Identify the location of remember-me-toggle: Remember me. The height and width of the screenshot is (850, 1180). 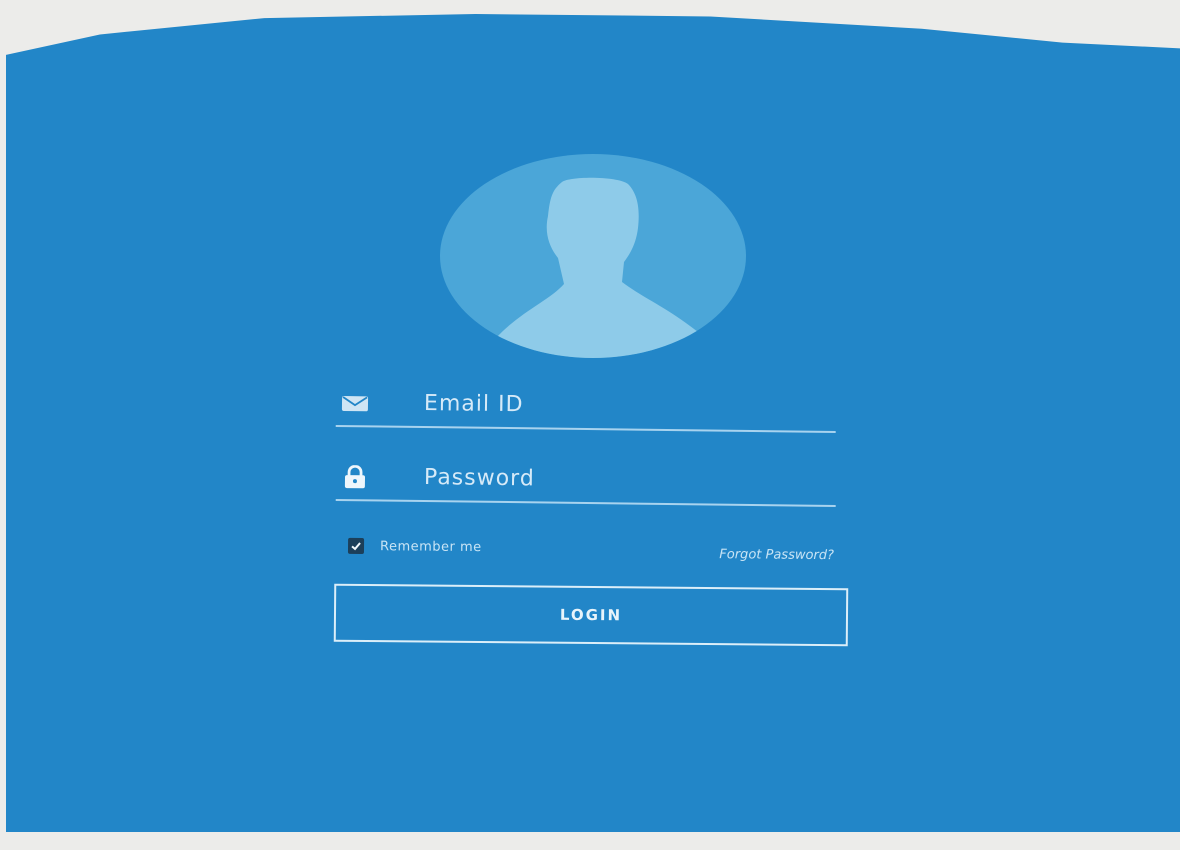
(414, 546).